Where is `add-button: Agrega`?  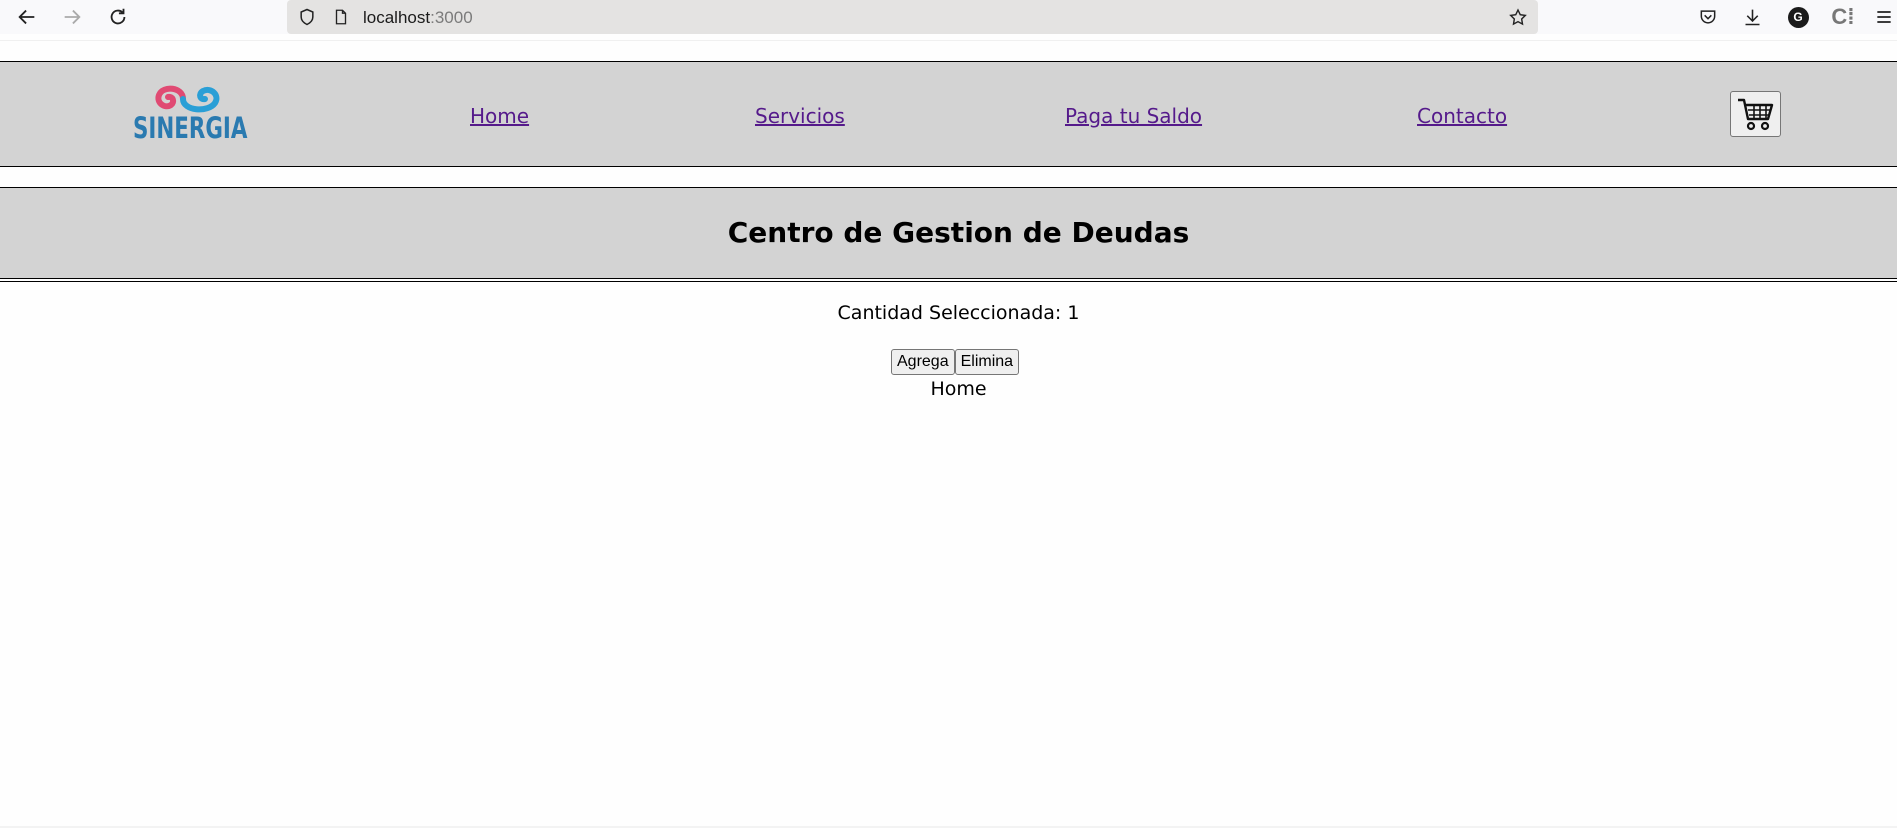
add-button: Agrega is located at coordinates (923, 362).